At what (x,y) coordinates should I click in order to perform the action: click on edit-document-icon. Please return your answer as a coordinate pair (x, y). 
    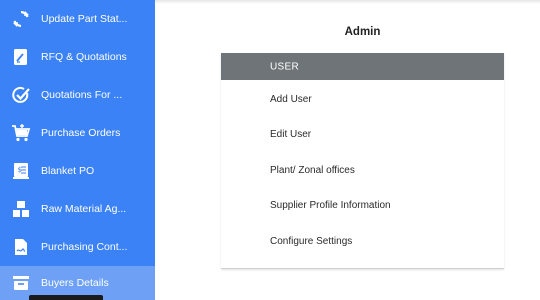
    Looking at the image, I should click on (20, 57).